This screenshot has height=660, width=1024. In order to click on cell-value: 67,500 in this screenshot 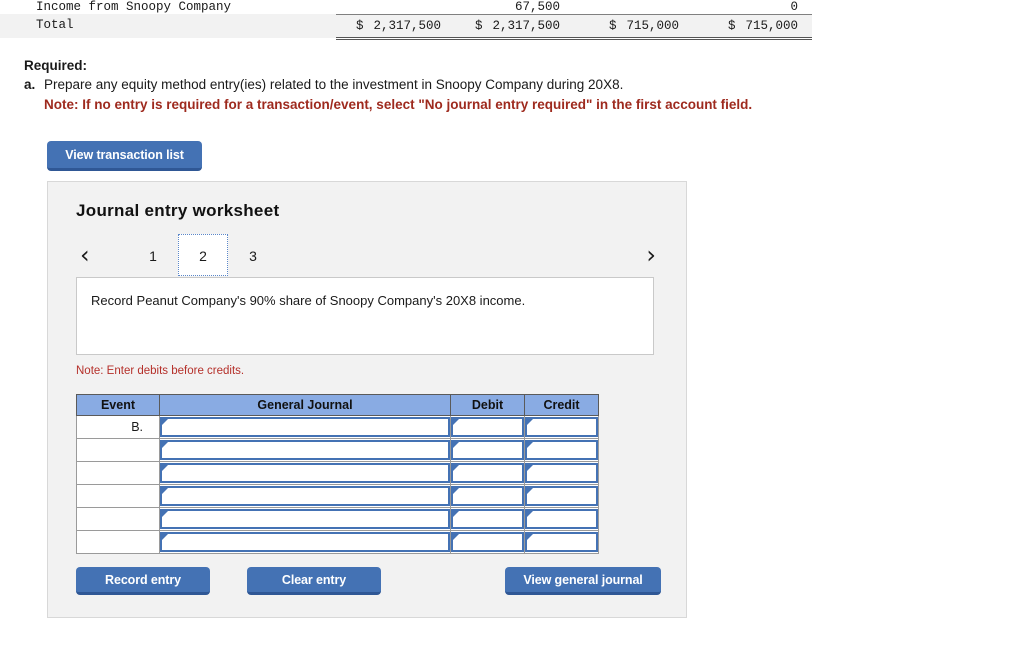, I will do `click(514, 7)`.